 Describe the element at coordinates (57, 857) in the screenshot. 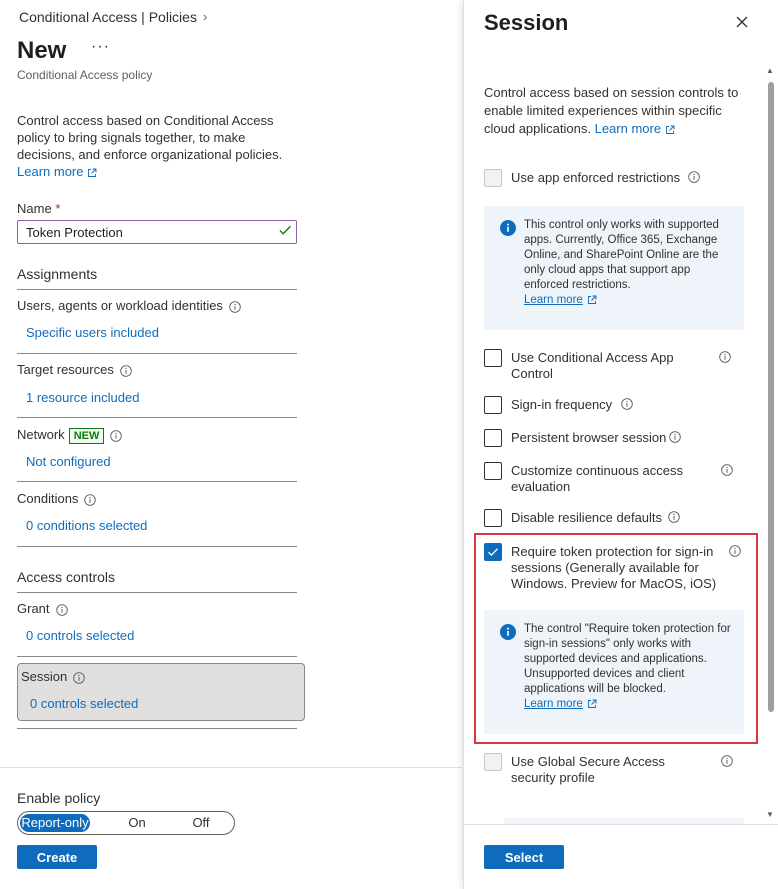

I see `create-button: Create` at that location.